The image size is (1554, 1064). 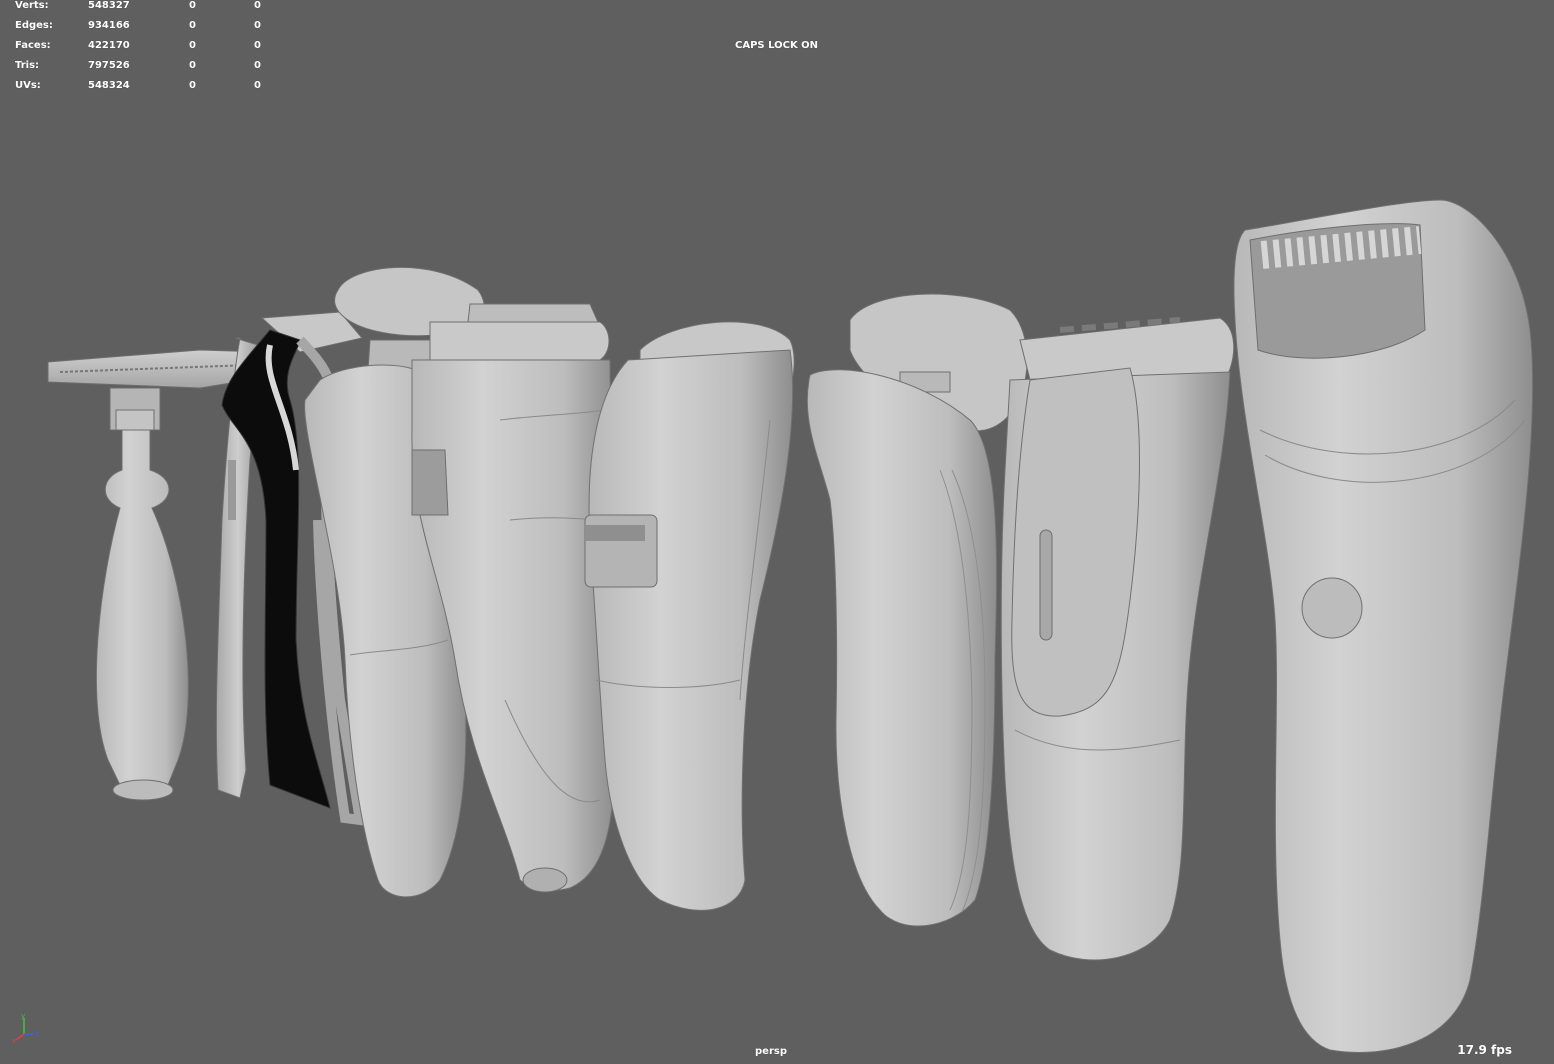 What do you see at coordinates (37, 1034) in the screenshot?
I see `axis-z-label: z` at bounding box center [37, 1034].